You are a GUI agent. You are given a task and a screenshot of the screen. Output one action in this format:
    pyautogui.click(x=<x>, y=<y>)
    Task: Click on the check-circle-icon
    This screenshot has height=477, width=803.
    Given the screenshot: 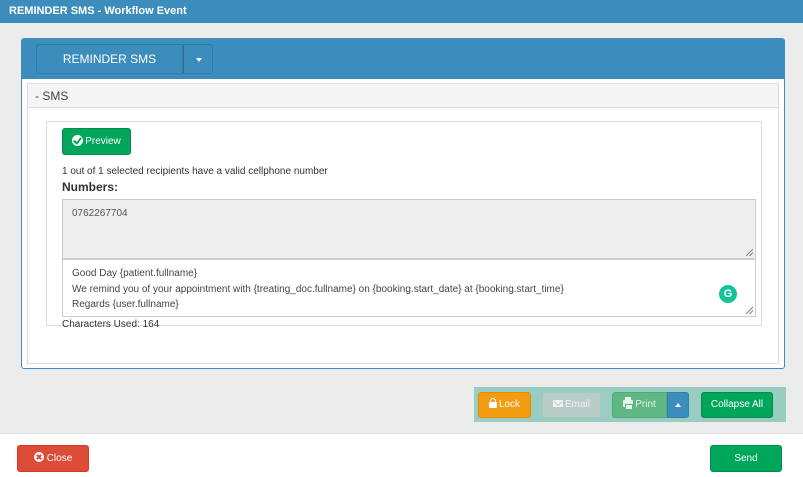 What is the action you would take?
    pyautogui.click(x=78, y=140)
    